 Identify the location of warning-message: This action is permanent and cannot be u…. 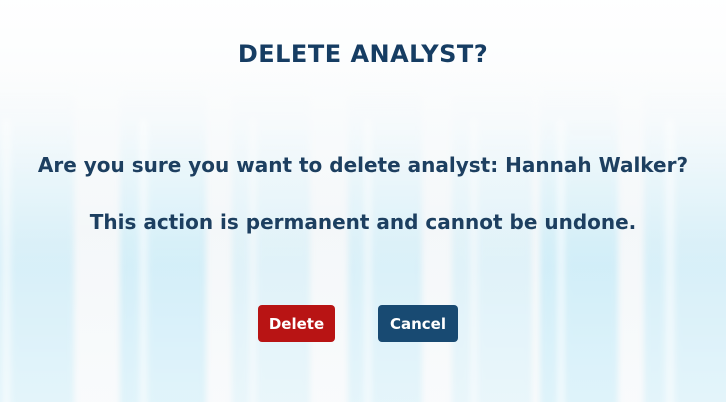
(363, 222).